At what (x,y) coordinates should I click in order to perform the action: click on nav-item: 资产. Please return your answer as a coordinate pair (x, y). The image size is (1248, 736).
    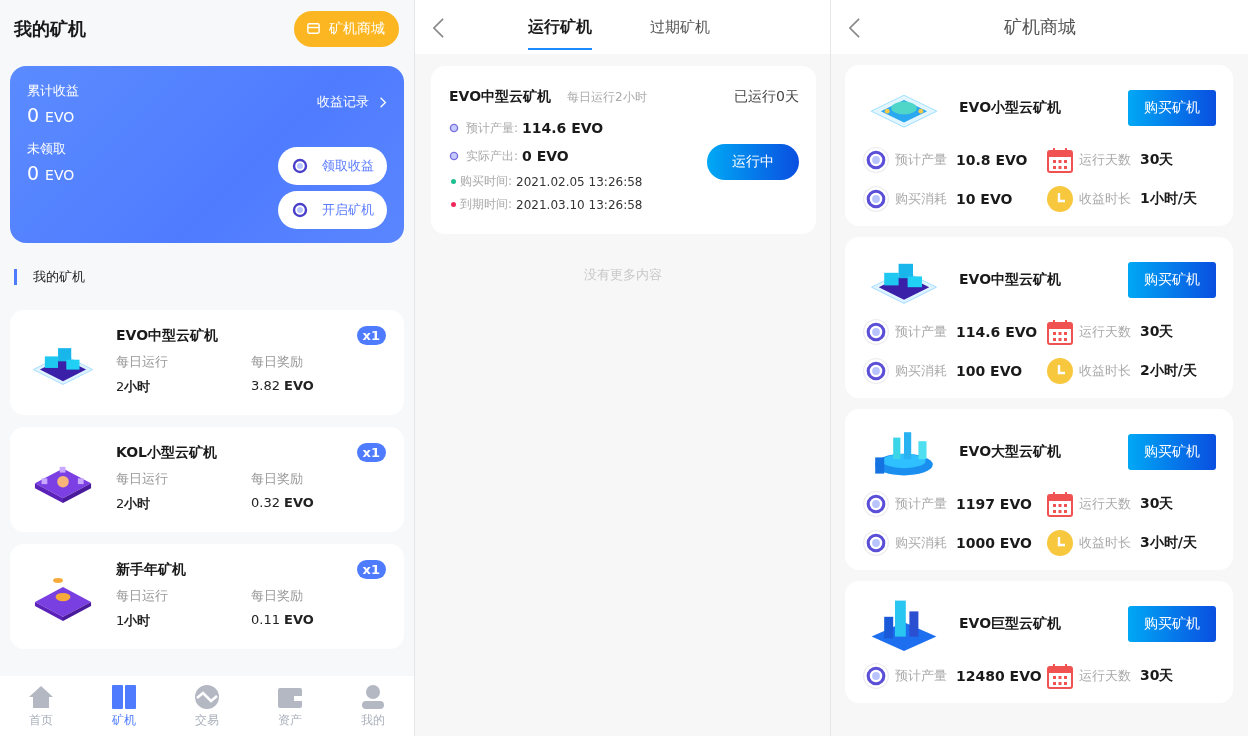
    Looking at the image, I should click on (289, 706).